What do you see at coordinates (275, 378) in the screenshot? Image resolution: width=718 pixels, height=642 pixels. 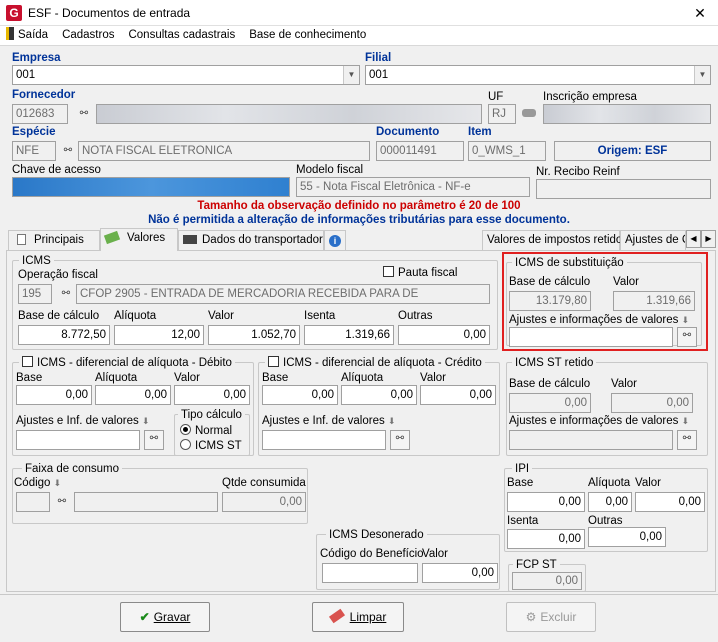 I see `difal-credito-base-label: Base` at bounding box center [275, 378].